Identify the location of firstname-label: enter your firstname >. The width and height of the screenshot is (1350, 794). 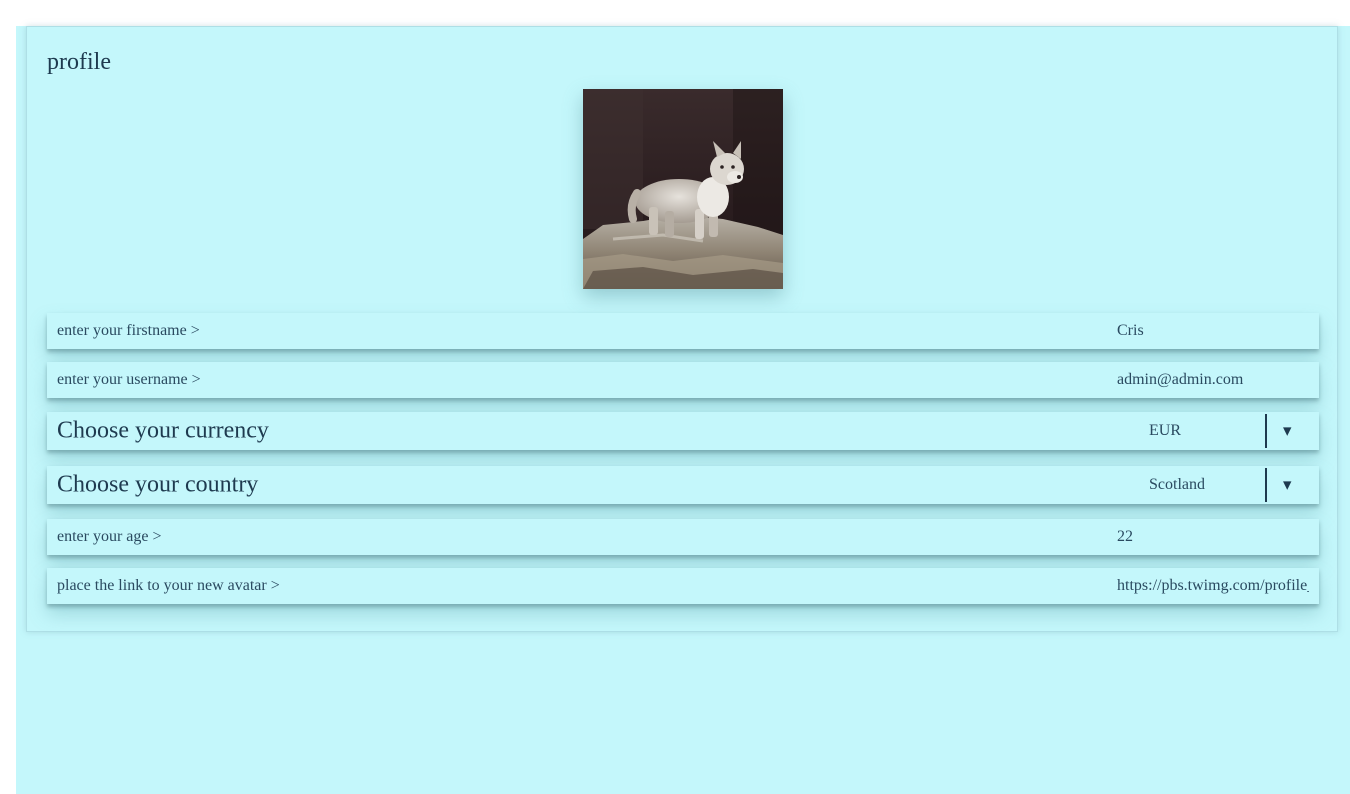
(128, 330).